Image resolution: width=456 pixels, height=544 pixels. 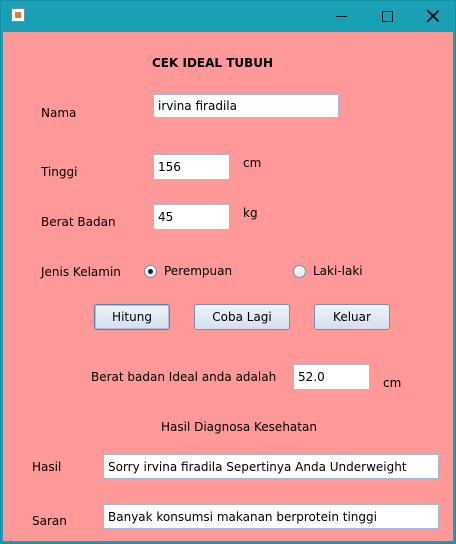 I want to click on maximize-icon, so click(x=387, y=16).